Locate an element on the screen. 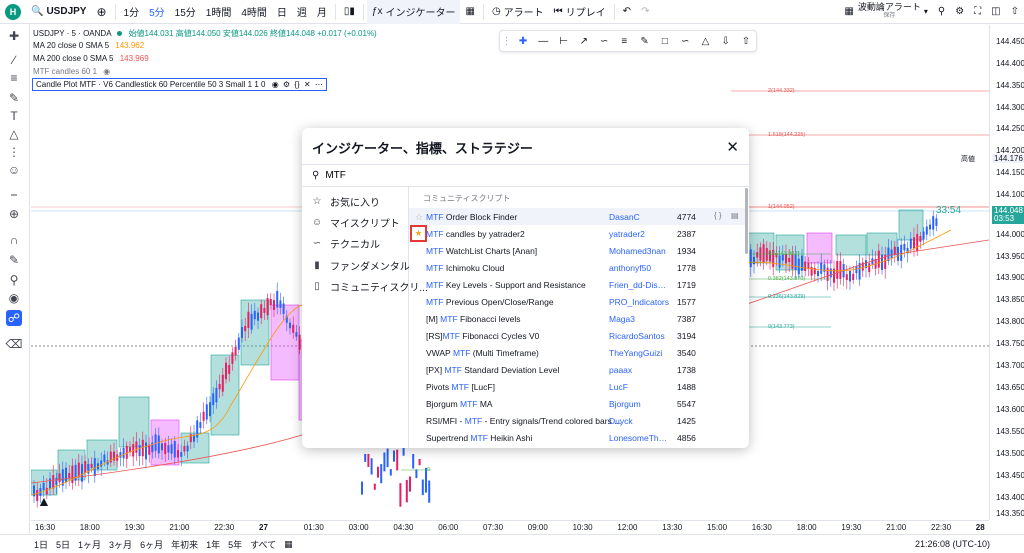  script-author: Maga3 is located at coordinates (639, 319).